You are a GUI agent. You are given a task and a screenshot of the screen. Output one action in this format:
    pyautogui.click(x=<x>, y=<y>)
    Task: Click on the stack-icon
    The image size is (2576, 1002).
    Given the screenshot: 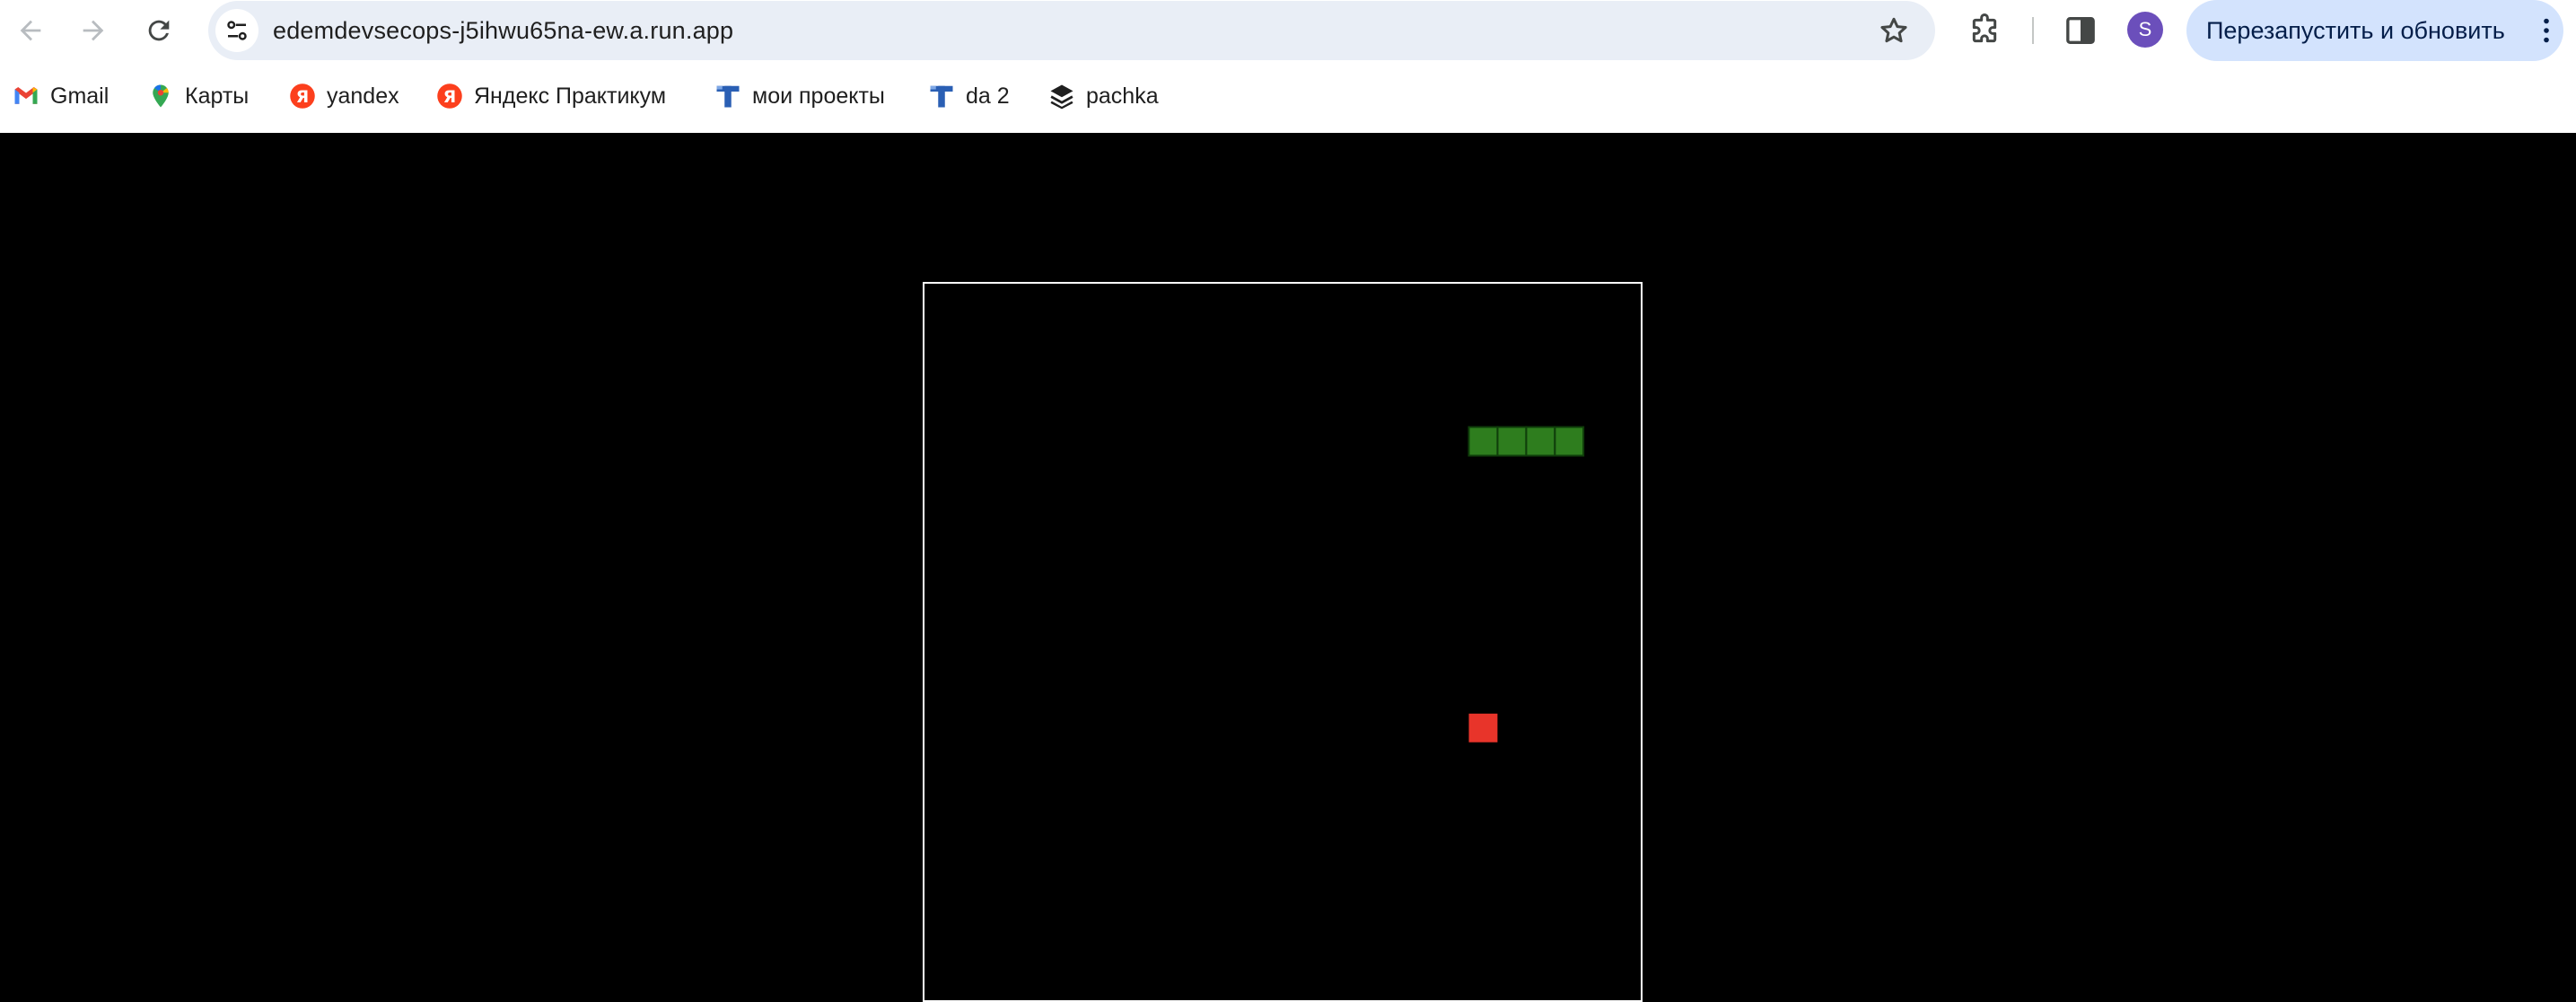 What is the action you would take?
    pyautogui.click(x=1061, y=96)
    